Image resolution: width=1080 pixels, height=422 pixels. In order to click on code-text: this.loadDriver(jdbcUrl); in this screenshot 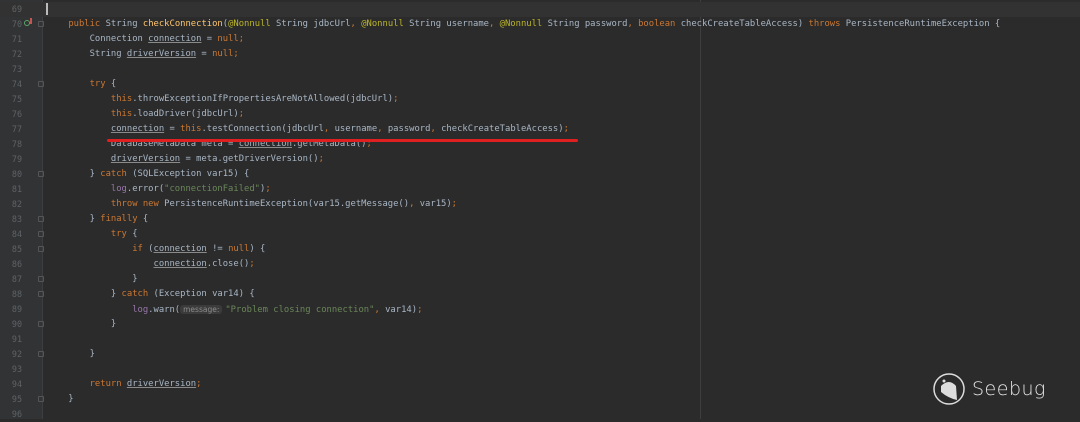, I will do `click(145, 114)`.